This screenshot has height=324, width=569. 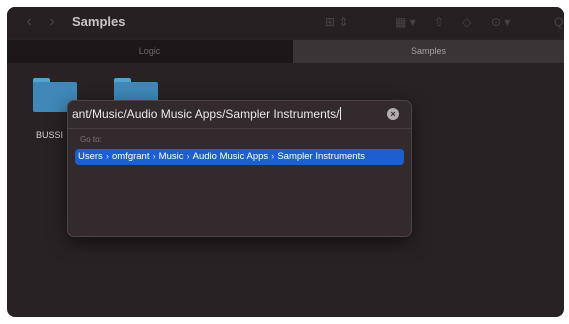 What do you see at coordinates (171, 156) in the screenshot?
I see `breadcrumb-item: Music` at bounding box center [171, 156].